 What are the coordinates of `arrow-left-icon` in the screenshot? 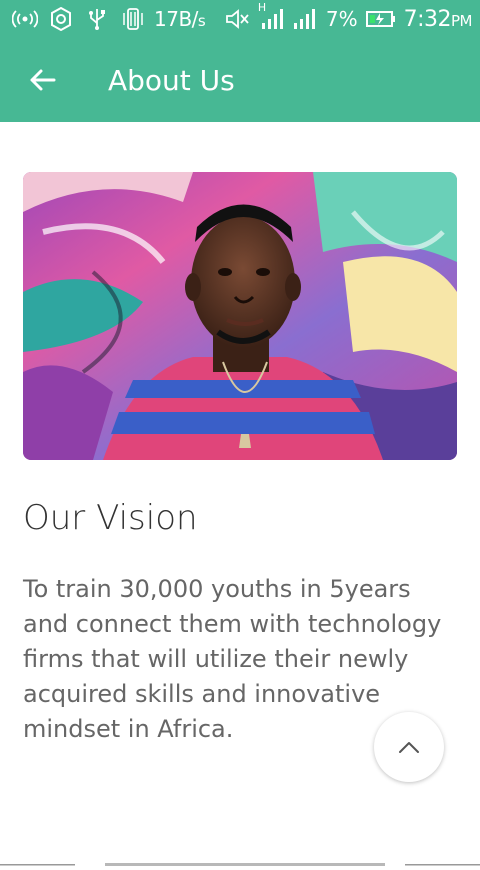 It's located at (43, 80).